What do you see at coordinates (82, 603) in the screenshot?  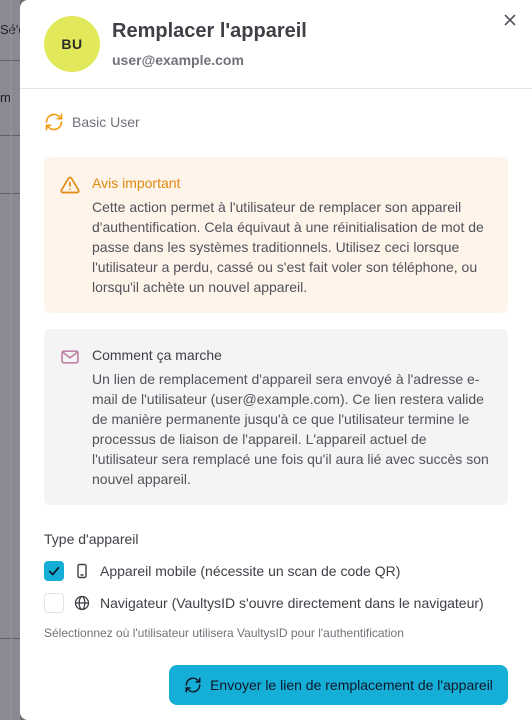 I see `globe-icon` at bounding box center [82, 603].